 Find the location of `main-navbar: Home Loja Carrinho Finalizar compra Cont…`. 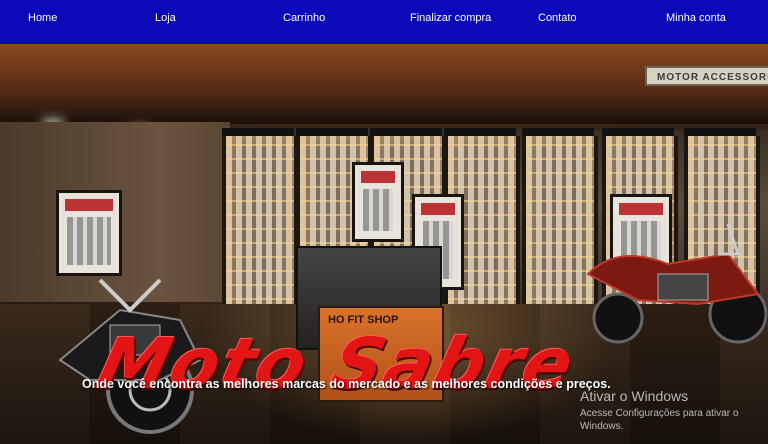

main-navbar: Home Loja Carrinho Finalizar compra Cont… is located at coordinates (384, 22).